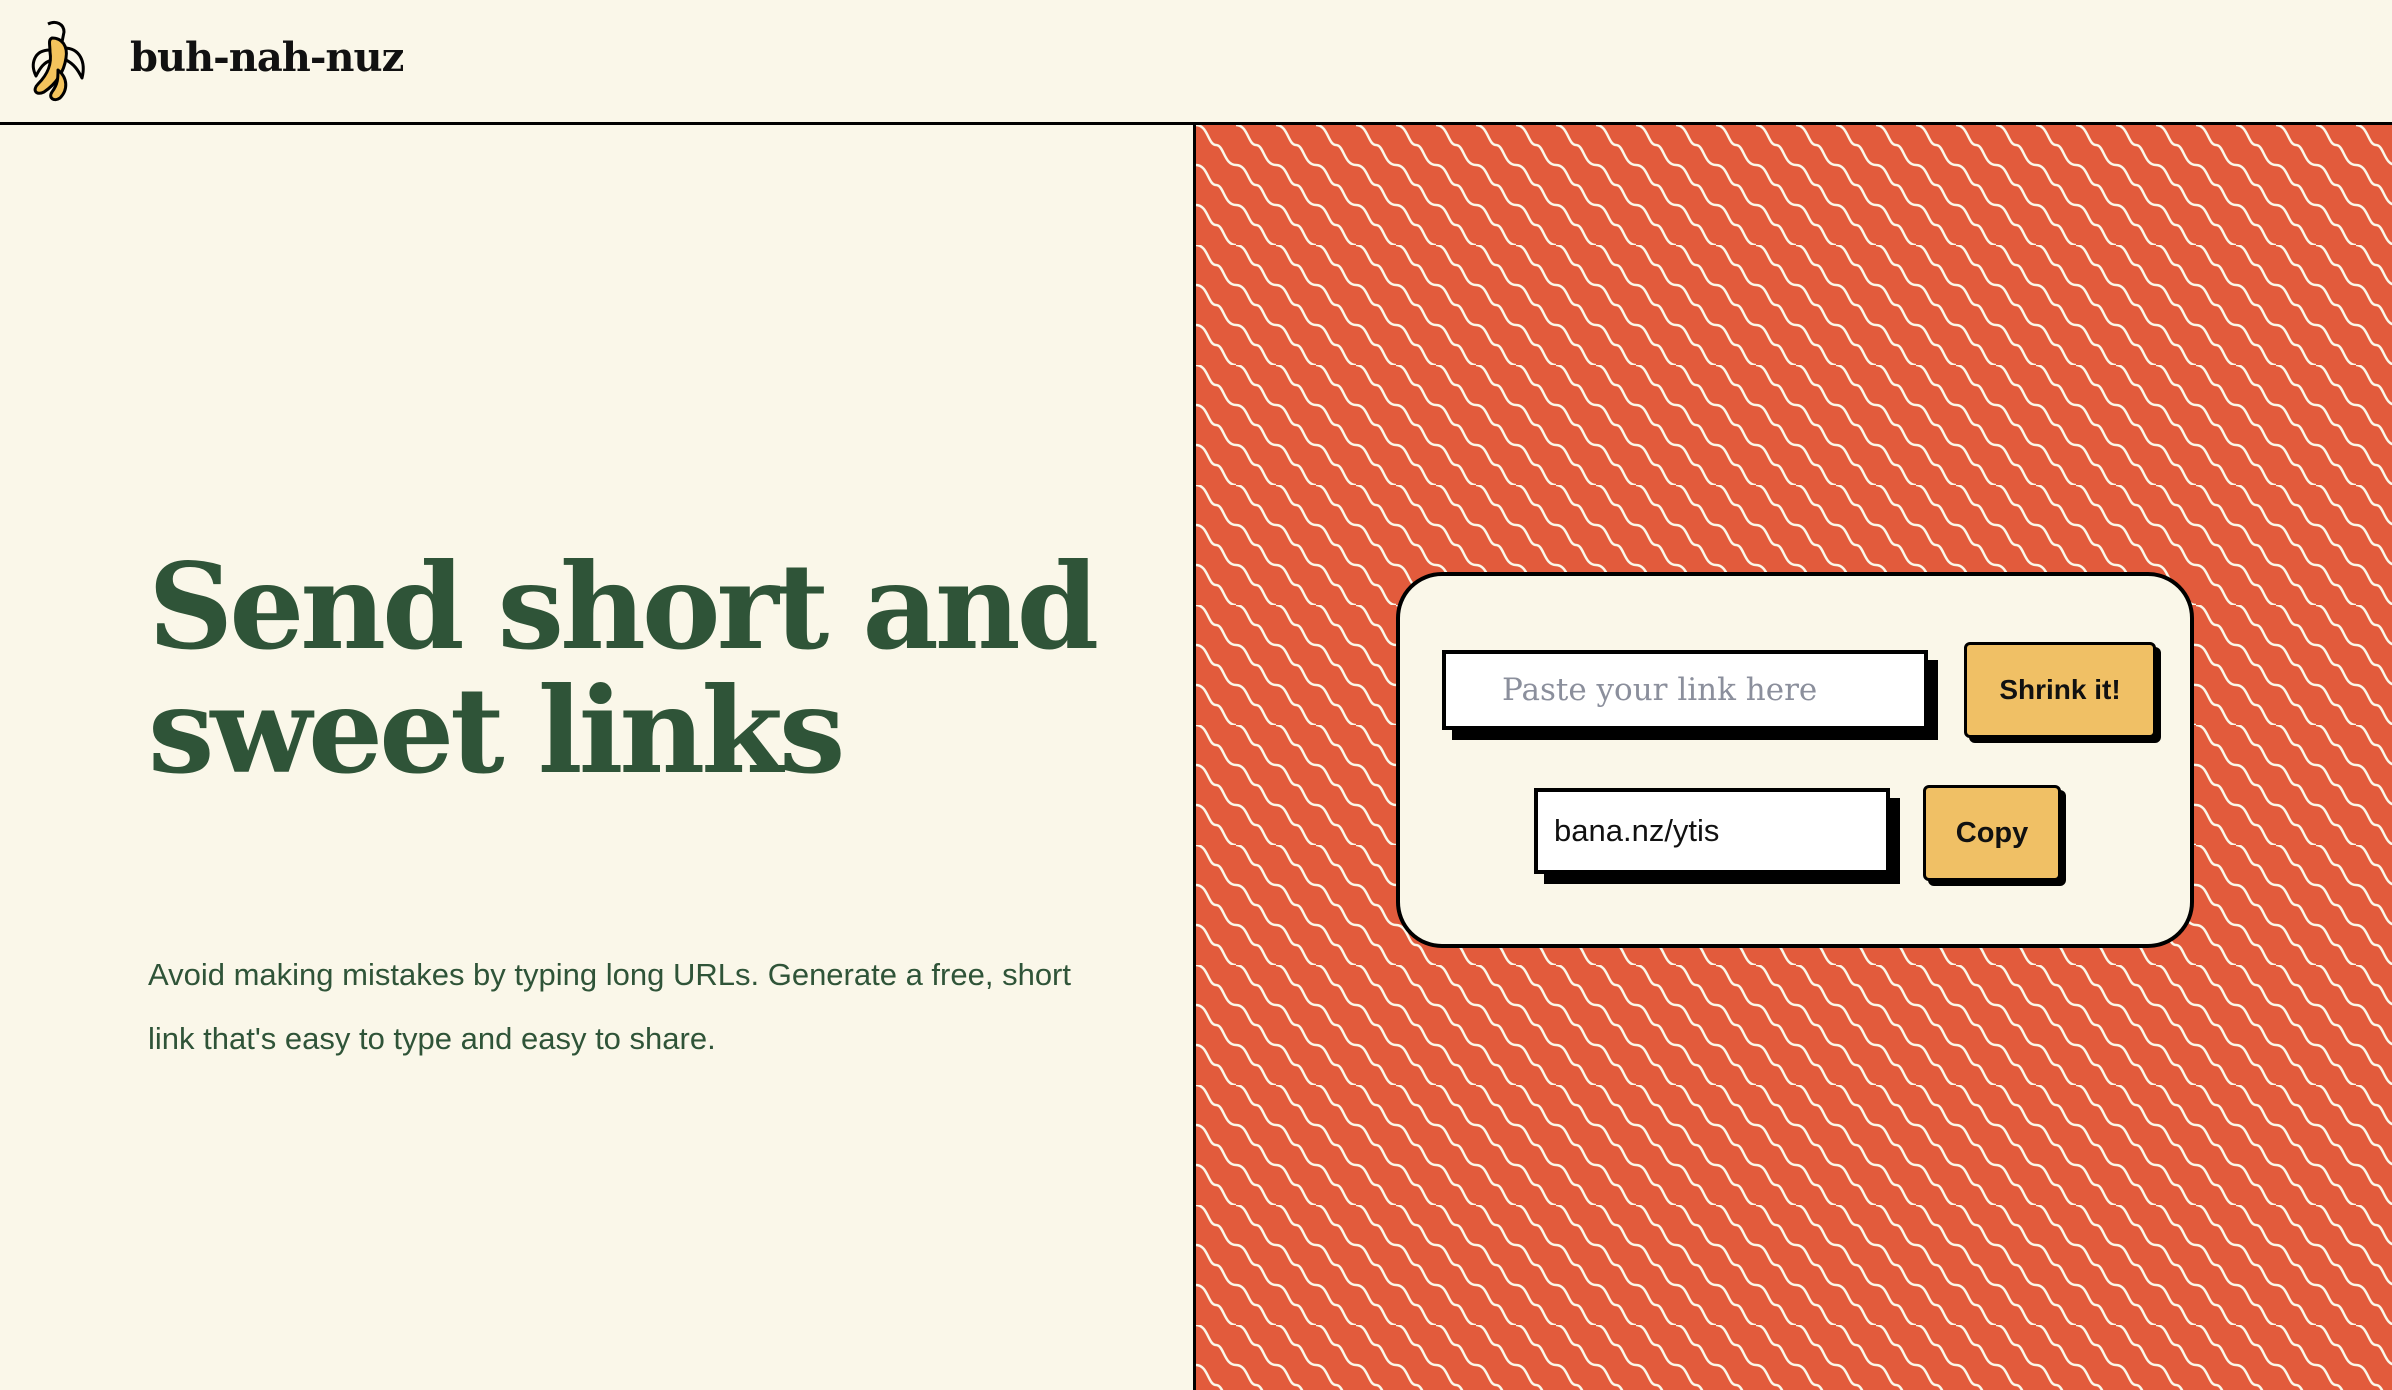  What do you see at coordinates (2060, 690) in the screenshot?
I see `shrink-button: Shrink it!` at bounding box center [2060, 690].